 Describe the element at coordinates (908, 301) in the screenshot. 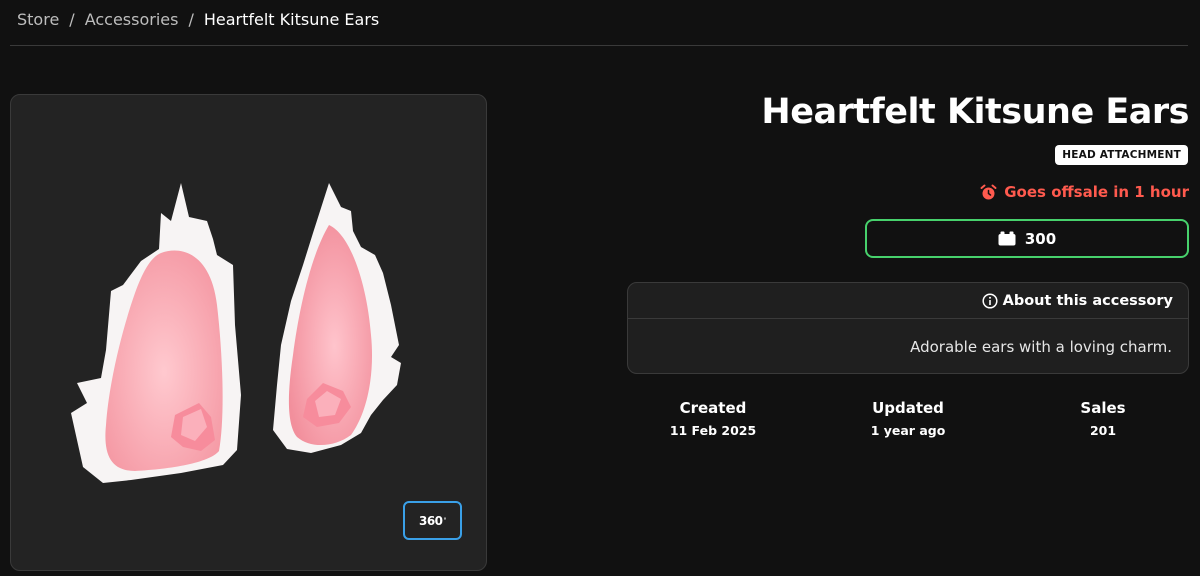

I see `about-header: About this accessory` at that location.